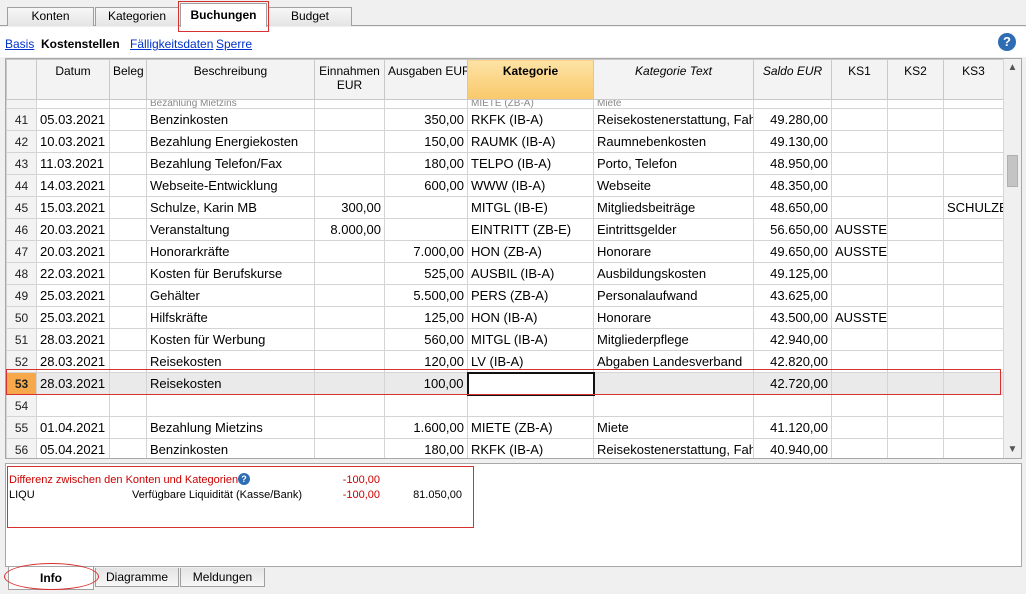  What do you see at coordinates (530, 104) in the screenshot?
I see `cell-kategorie: MIETE (ZB-A)` at bounding box center [530, 104].